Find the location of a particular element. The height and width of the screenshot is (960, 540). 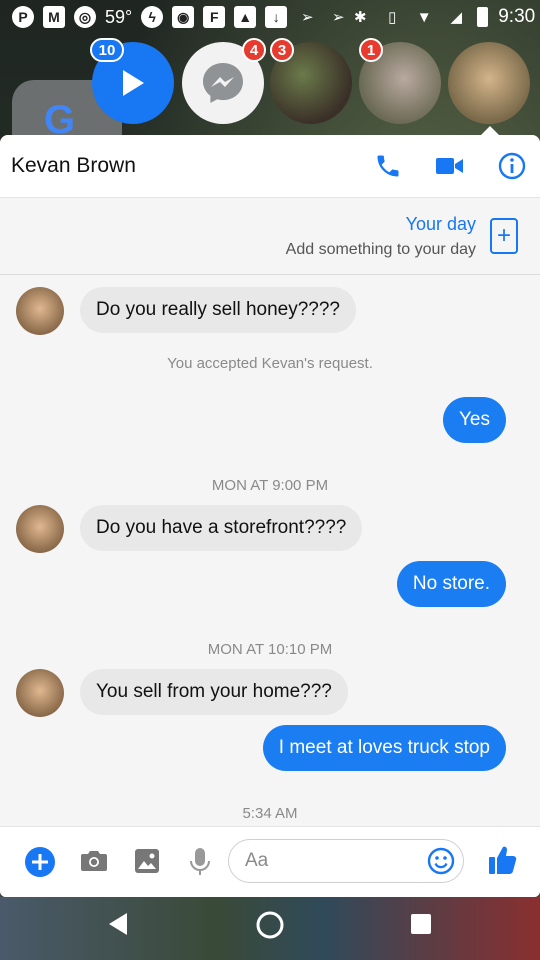

home-button is located at coordinates (270, 925).